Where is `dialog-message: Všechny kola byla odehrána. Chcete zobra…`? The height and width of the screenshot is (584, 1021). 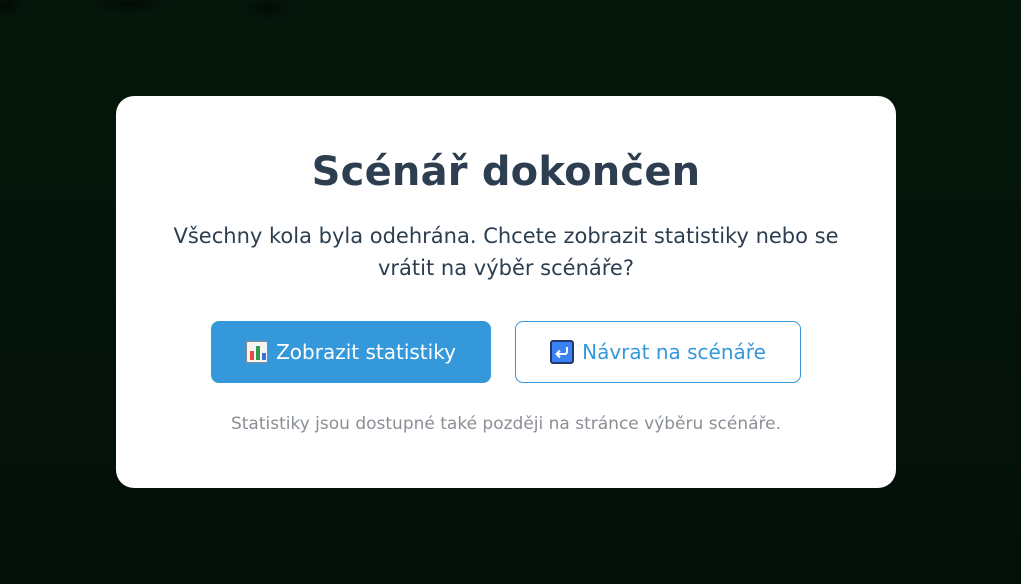 dialog-message: Všechny kola byla odehrána. Chcete zobra… is located at coordinates (506, 252).